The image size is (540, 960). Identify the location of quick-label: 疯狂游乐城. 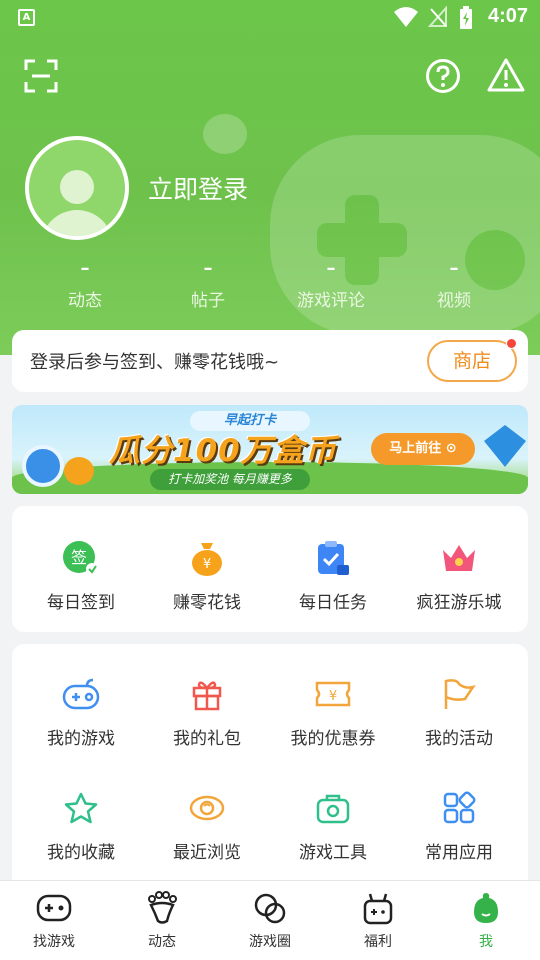
(459, 603).